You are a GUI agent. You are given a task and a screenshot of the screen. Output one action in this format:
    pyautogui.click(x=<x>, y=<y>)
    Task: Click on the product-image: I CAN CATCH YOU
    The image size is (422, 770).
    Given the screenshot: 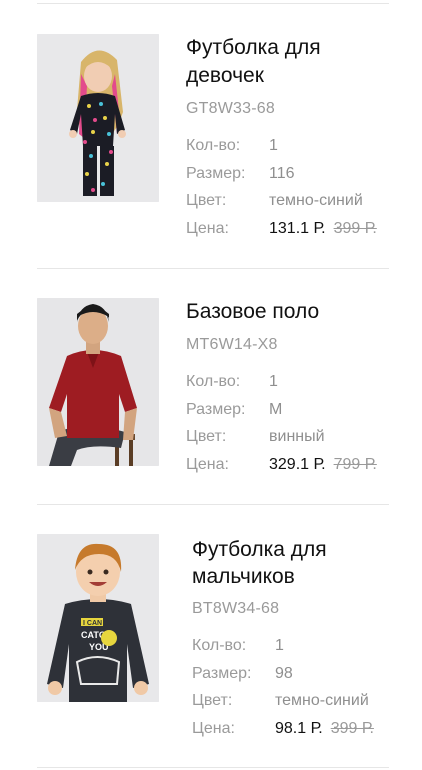 What is the action you would take?
    pyautogui.click(x=98, y=618)
    